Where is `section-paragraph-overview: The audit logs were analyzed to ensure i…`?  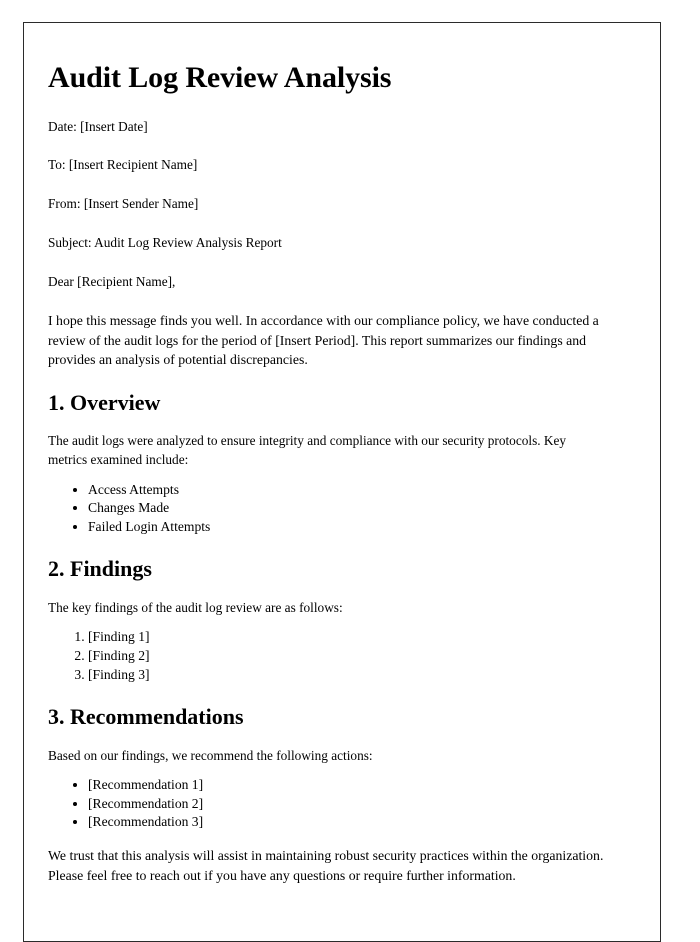 section-paragraph-overview: The audit logs were analyzed to ensure i… is located at coordinates (307, 450).